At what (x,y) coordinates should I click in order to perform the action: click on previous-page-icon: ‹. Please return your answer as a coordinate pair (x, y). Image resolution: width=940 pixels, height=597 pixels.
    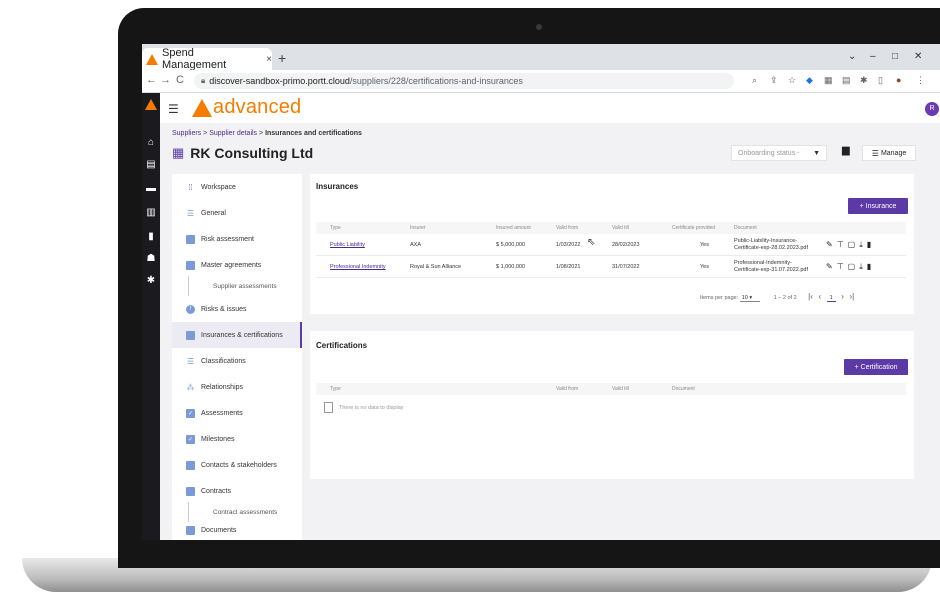
    Looking at the image, I should click on (819, 296).